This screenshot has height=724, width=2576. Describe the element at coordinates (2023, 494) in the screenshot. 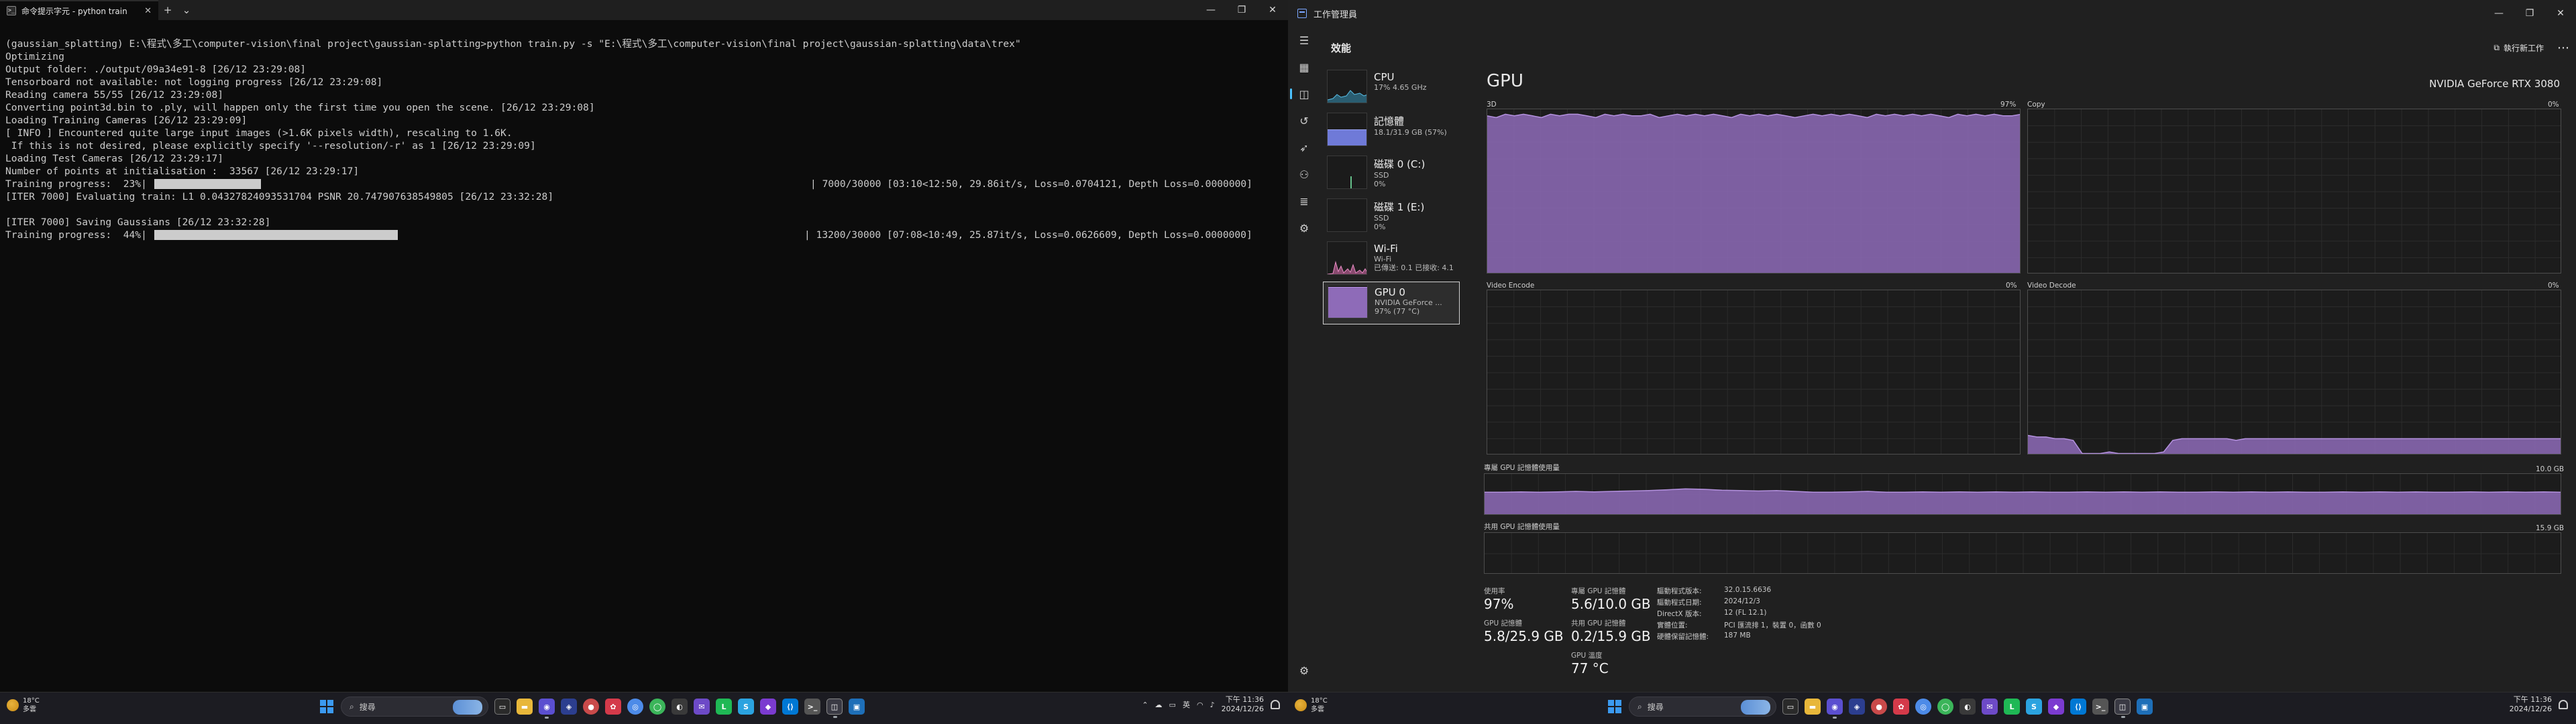

I see `graph-dedicated-svg` at that location.